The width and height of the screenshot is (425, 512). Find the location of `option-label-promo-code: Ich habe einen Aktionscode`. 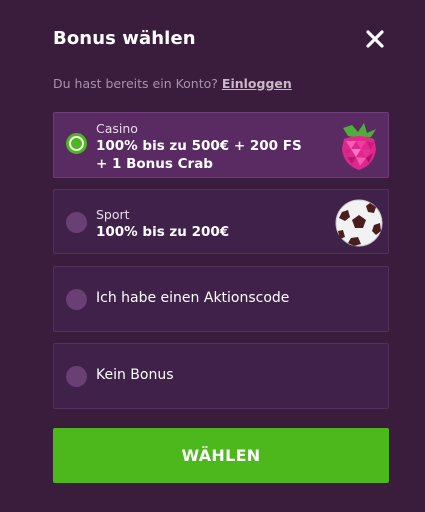

option-label-promo-code: Ich habe einen Aktionscode is located at coordinates (193, 298).